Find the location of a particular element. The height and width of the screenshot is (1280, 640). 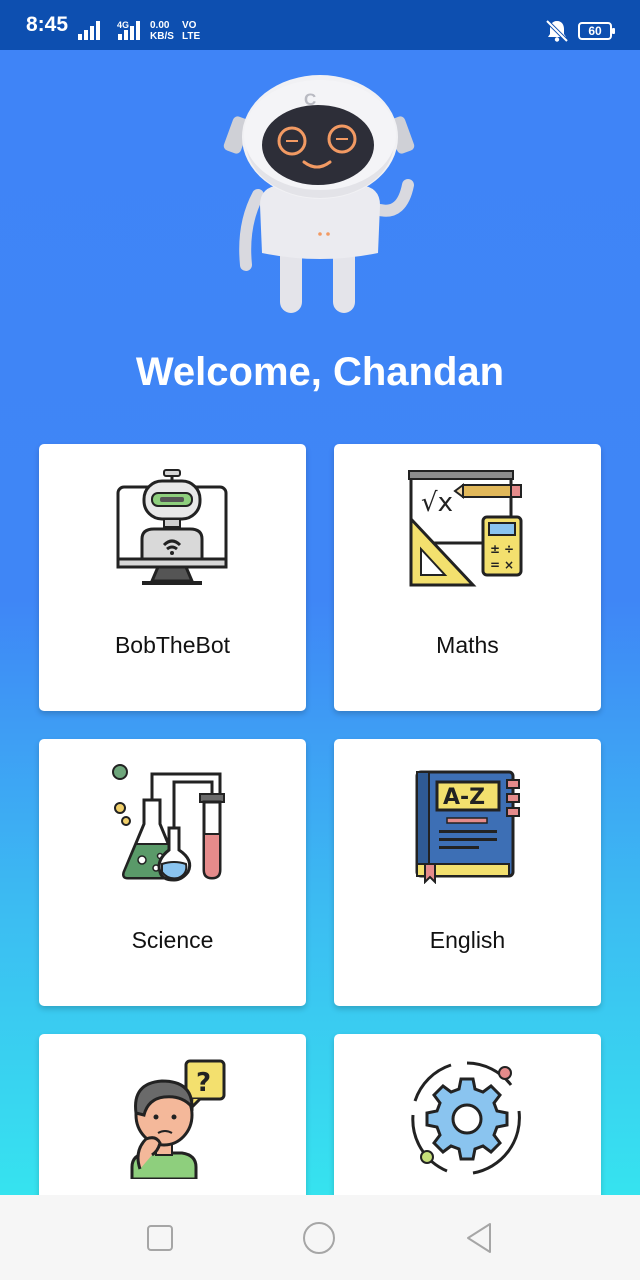

card-quiz: ? is located at coordinates (172, 1114).